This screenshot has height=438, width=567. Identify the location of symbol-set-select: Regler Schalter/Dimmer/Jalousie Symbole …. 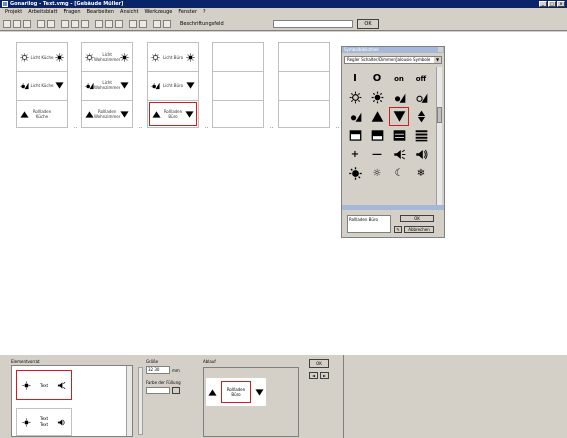
(393, 60).